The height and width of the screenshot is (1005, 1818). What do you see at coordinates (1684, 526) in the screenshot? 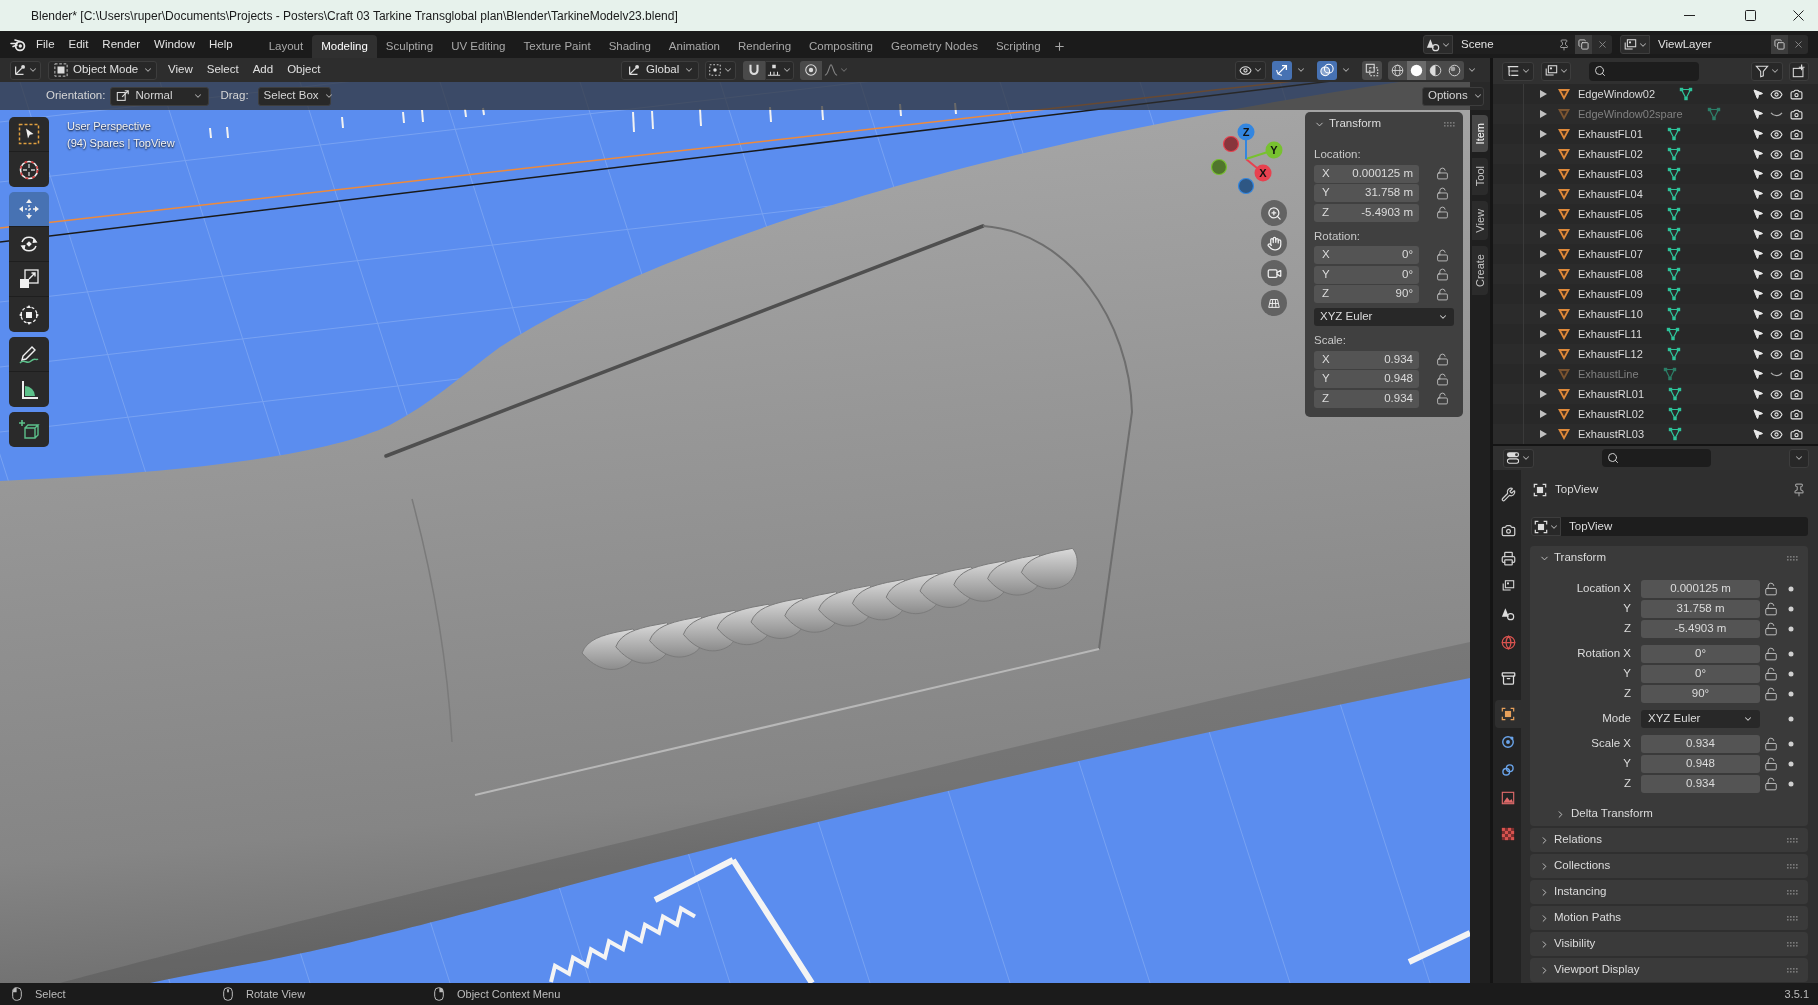
I see `name-field: TopView` at bounding box center [1684, 526].